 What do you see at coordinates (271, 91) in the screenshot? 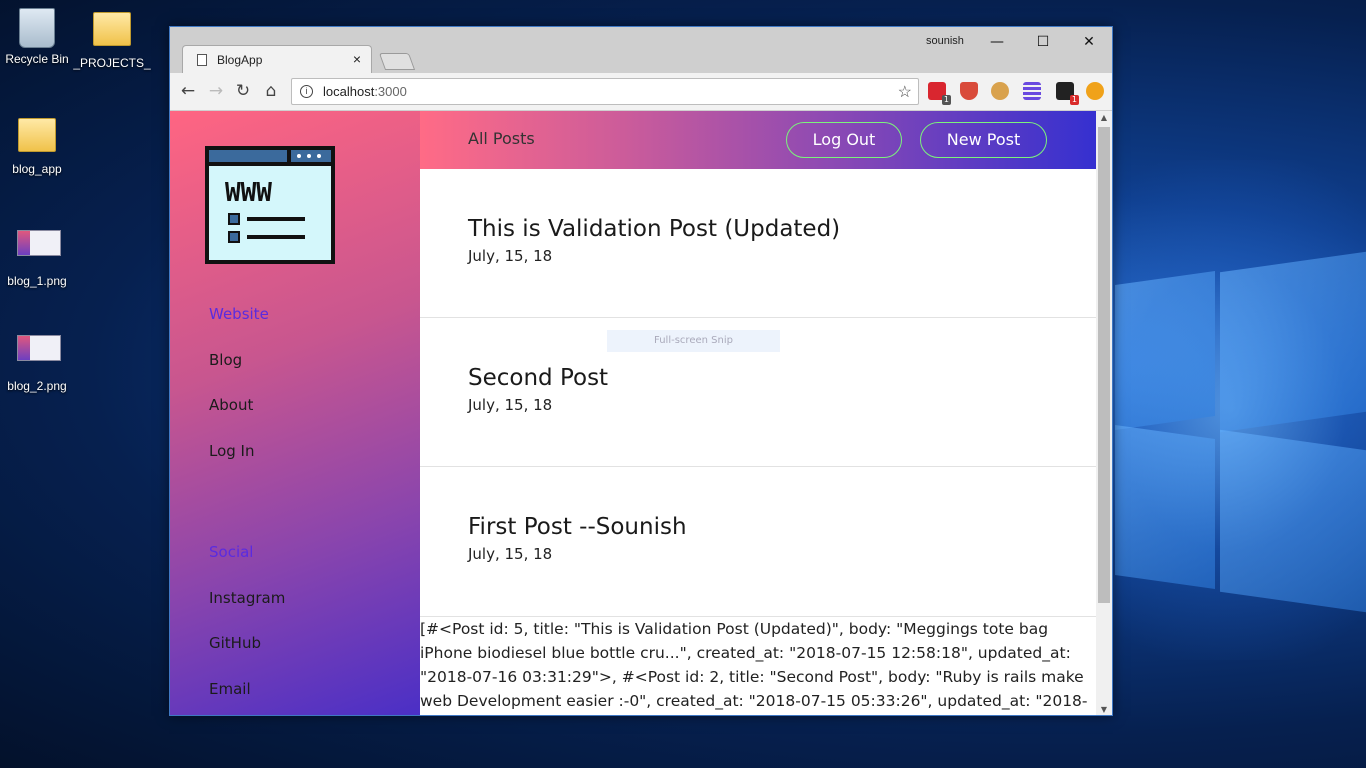
I see `home-icon: ⌂` at bounding box center [271, 91].